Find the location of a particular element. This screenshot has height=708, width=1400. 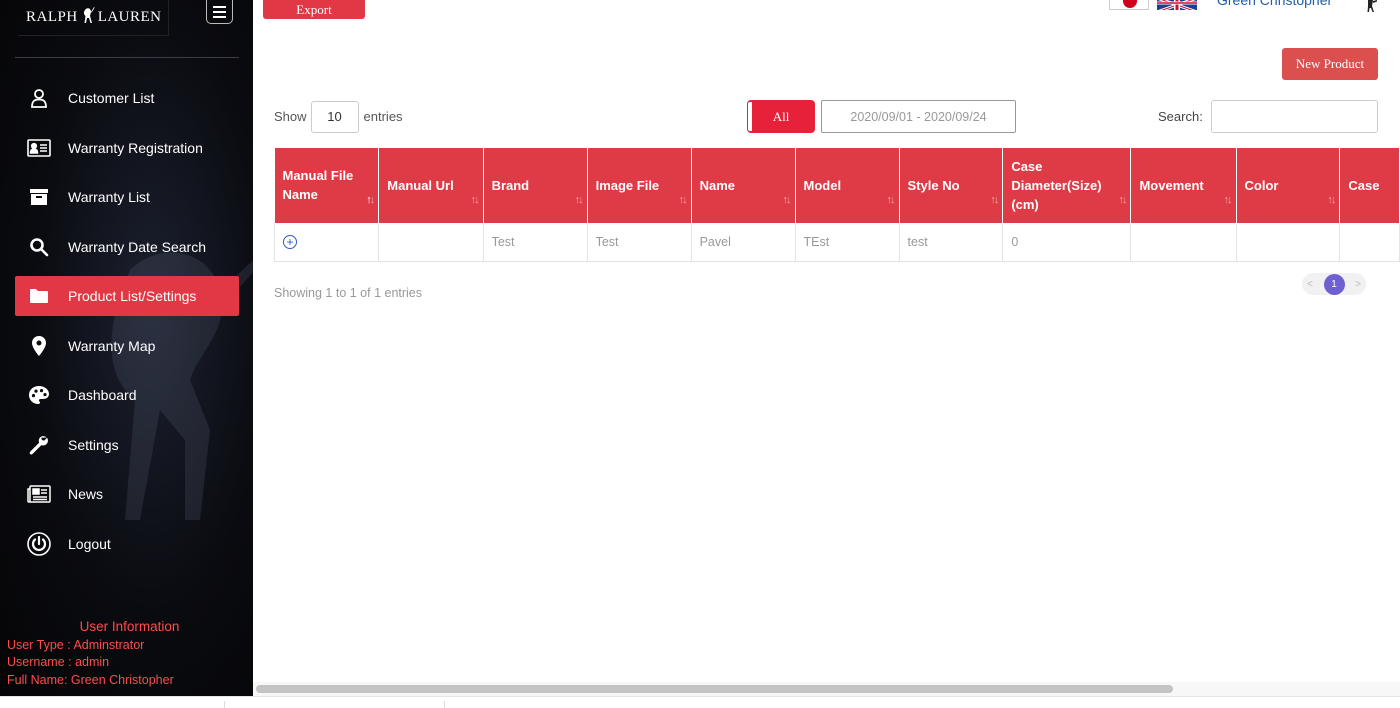

sidebar-divider is located at coordinates (127, 57).